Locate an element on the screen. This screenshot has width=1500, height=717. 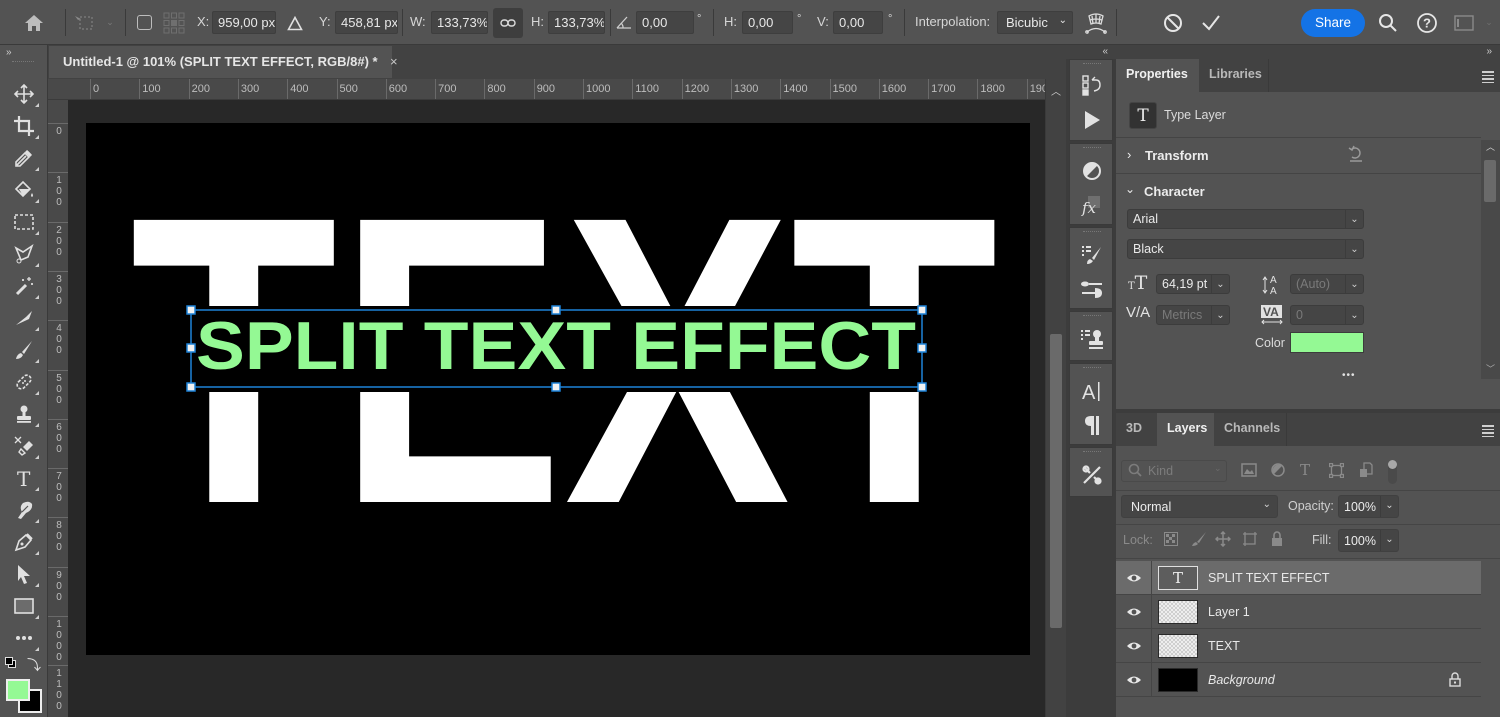
transform-handle-bottom-right is located at coordinates (922, 387).